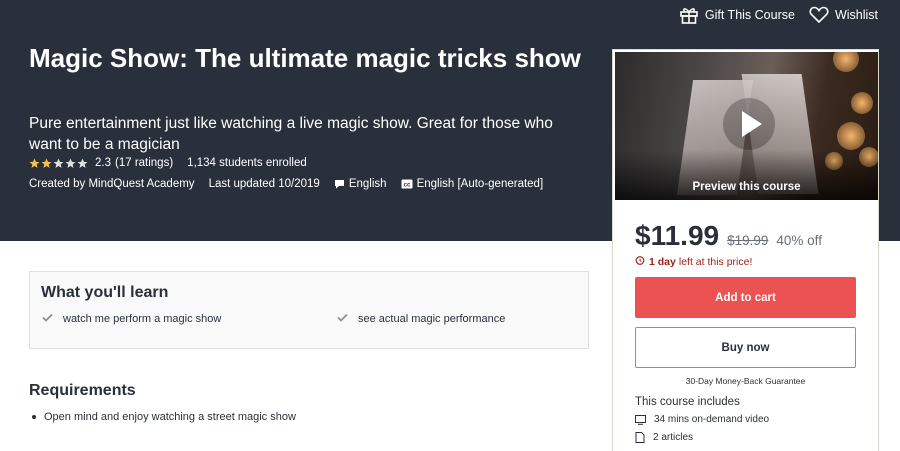  I want to click on bullet-icon, so click(34, 417).